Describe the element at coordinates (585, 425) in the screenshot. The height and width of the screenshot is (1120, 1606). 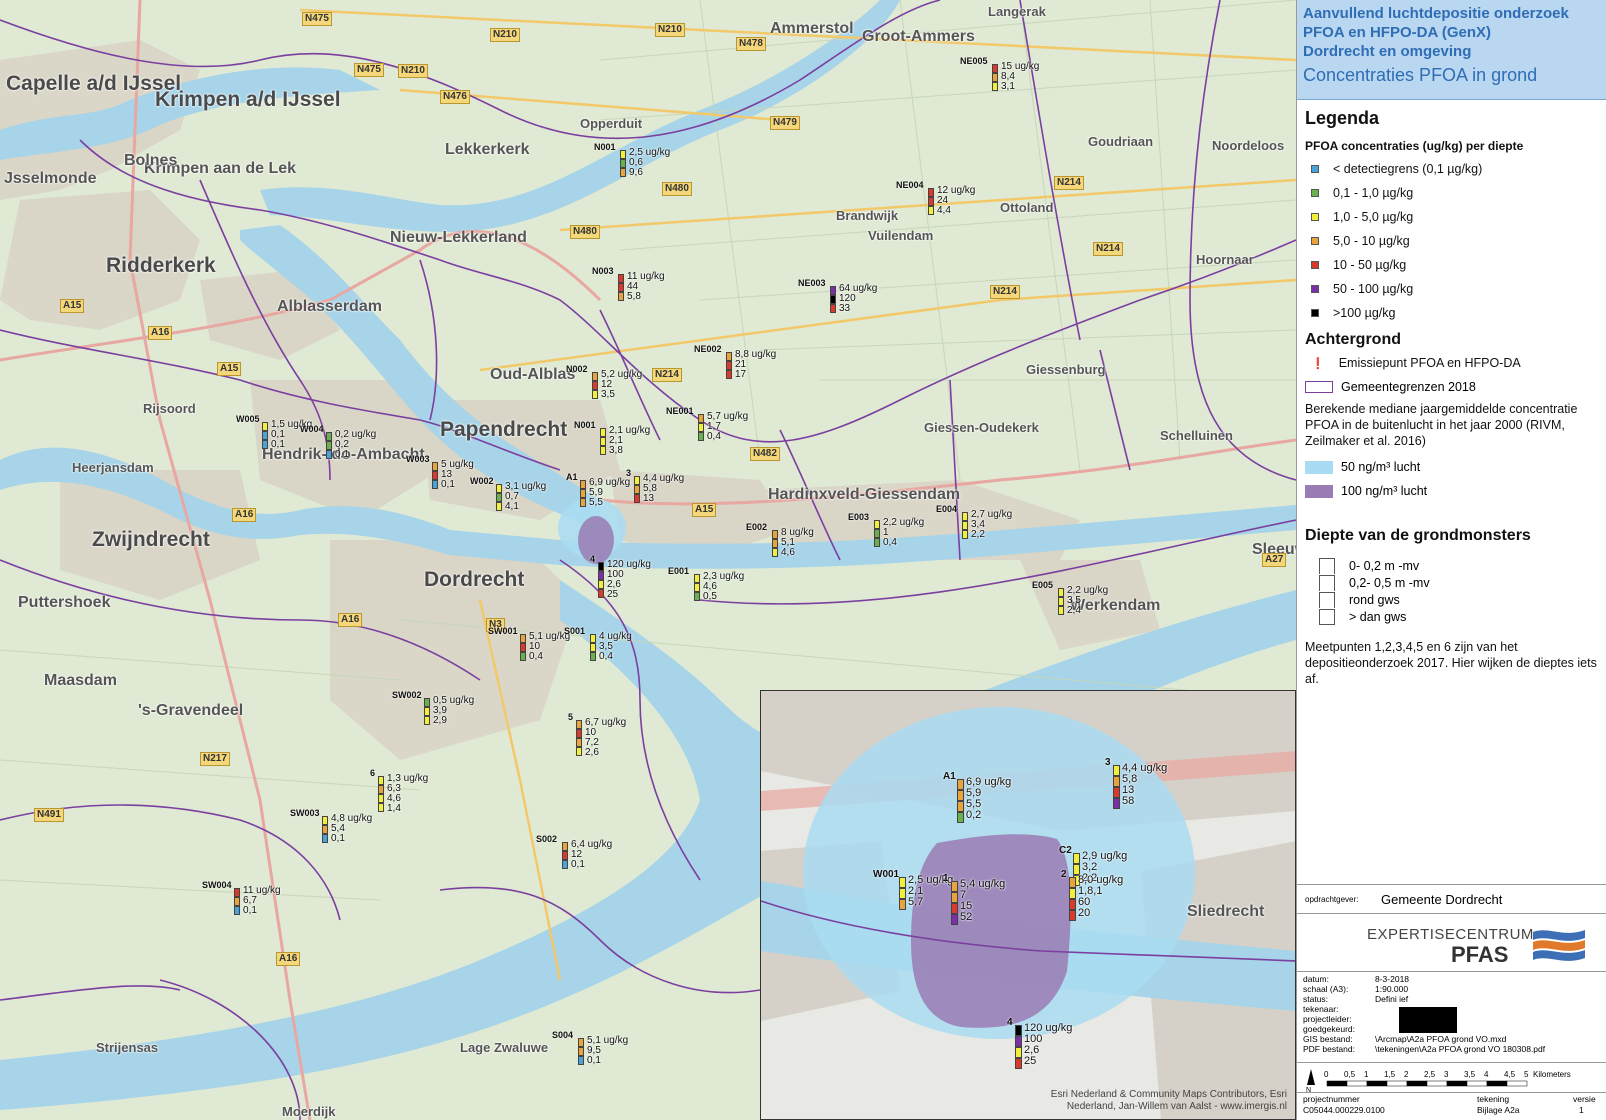
I see `point-code: N001` at that location.